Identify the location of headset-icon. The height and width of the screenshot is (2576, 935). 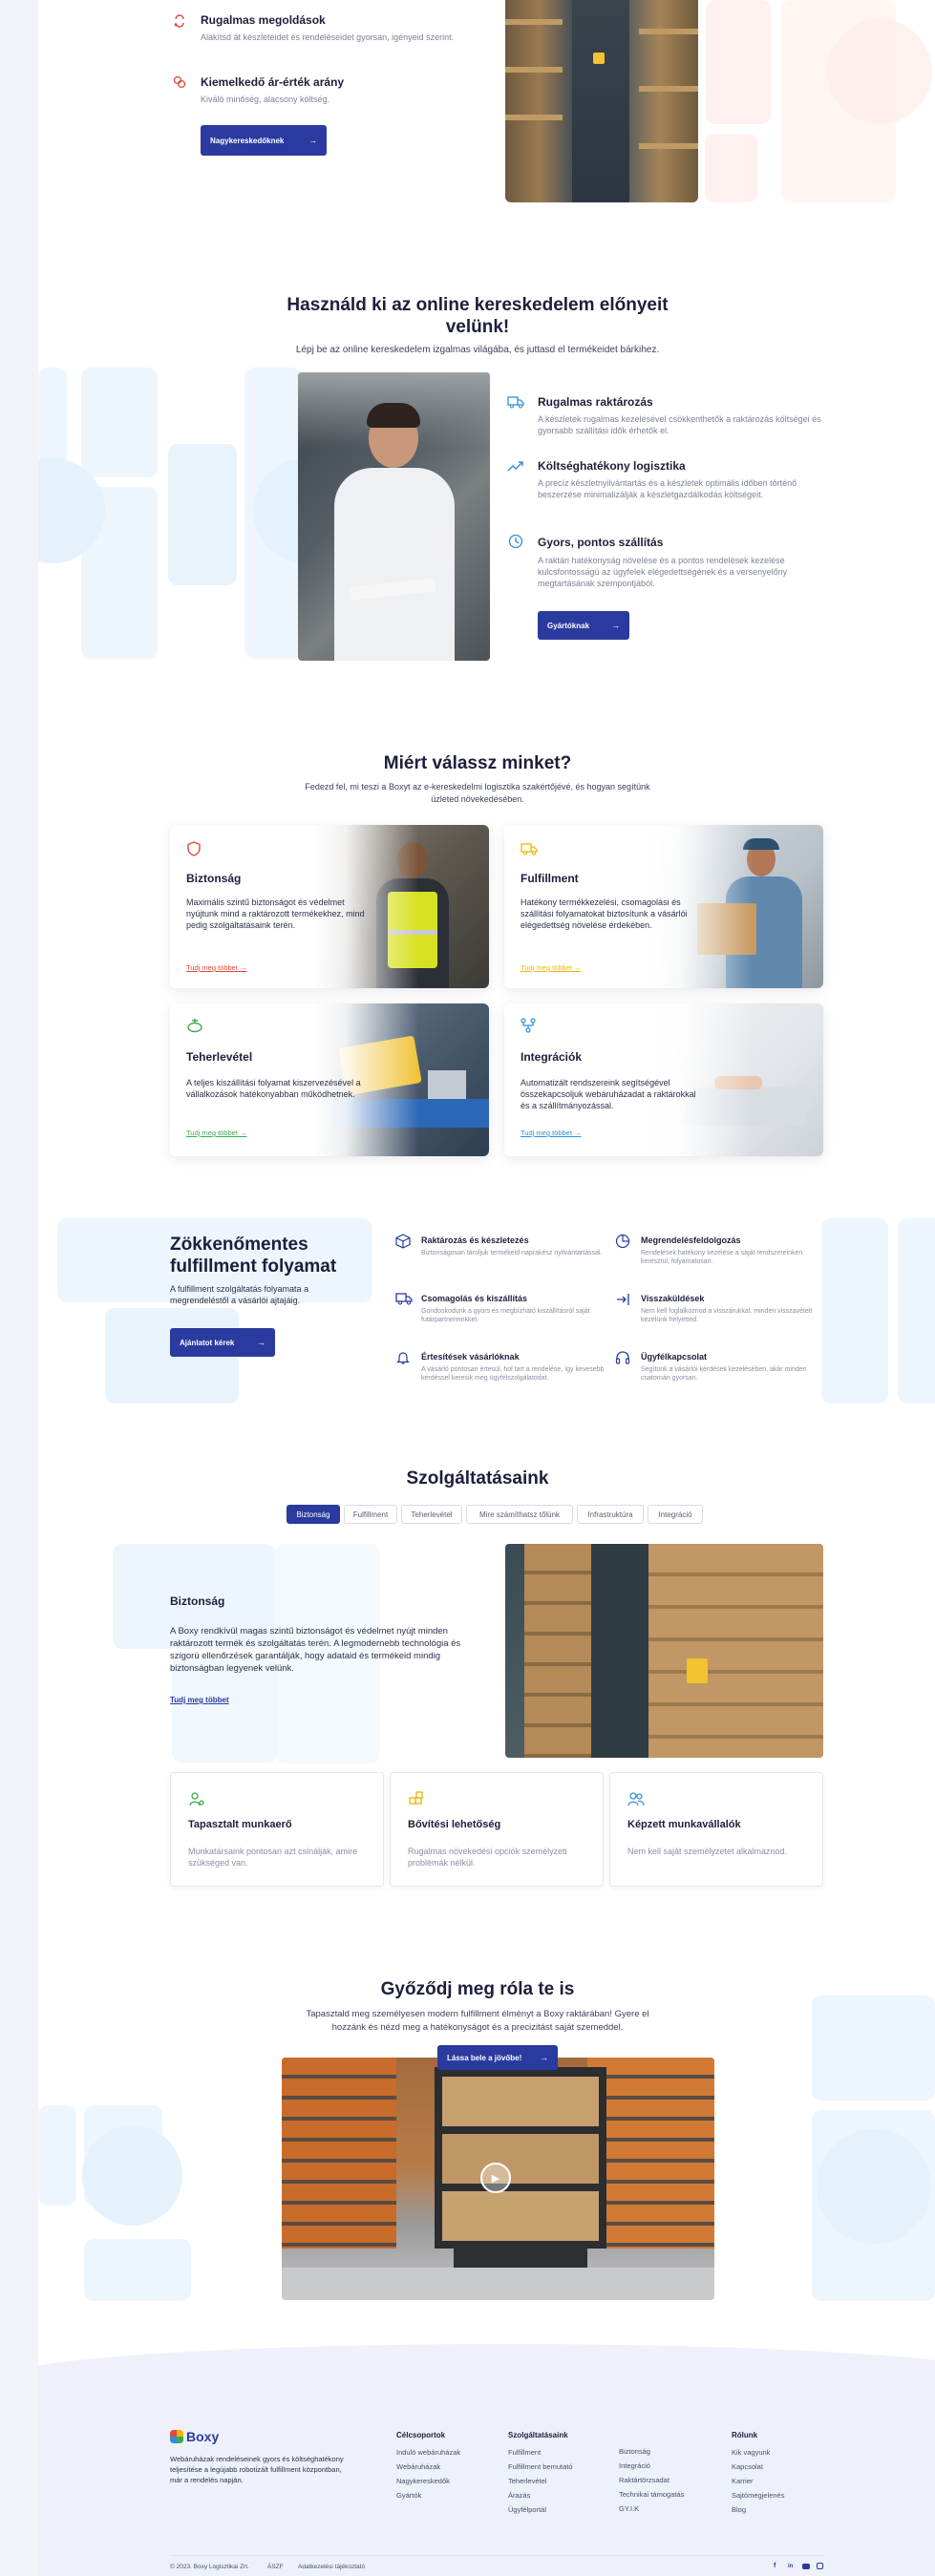
(623, 1358).